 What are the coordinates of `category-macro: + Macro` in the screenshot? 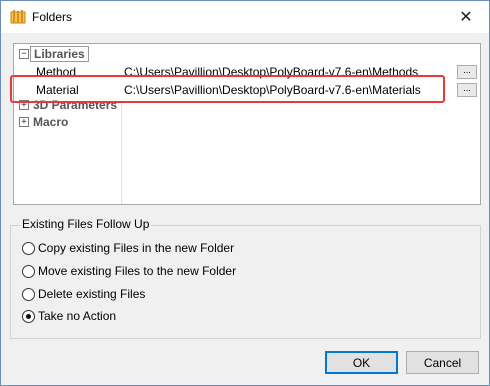 It's located at (247, 122).